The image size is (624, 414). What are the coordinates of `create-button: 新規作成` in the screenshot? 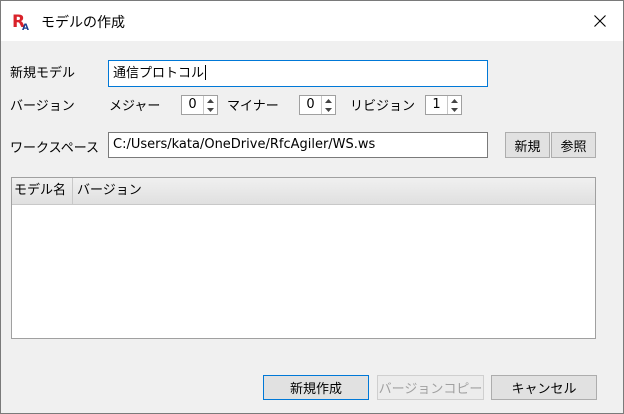 It's located at (316, 387).